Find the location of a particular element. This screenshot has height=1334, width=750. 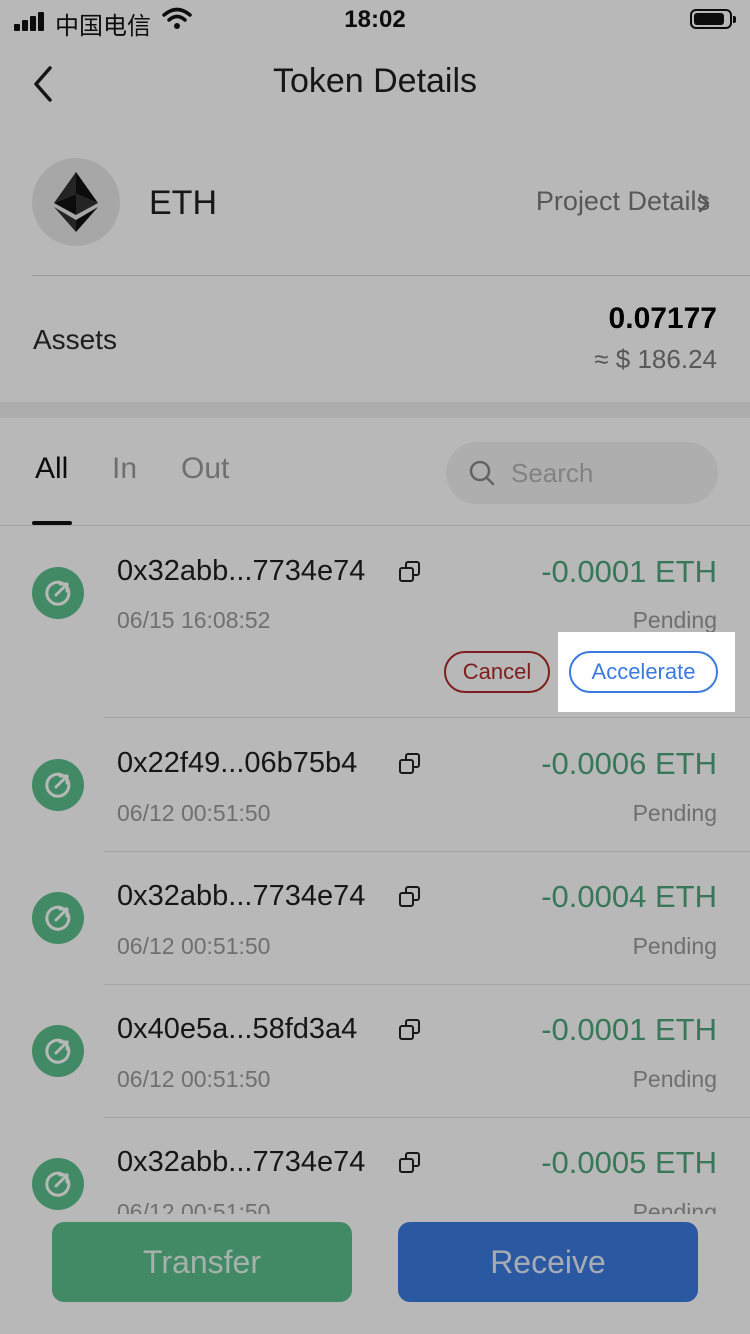

tx-amount: -0.0005 ETH is located at coordinates (629, 1162).